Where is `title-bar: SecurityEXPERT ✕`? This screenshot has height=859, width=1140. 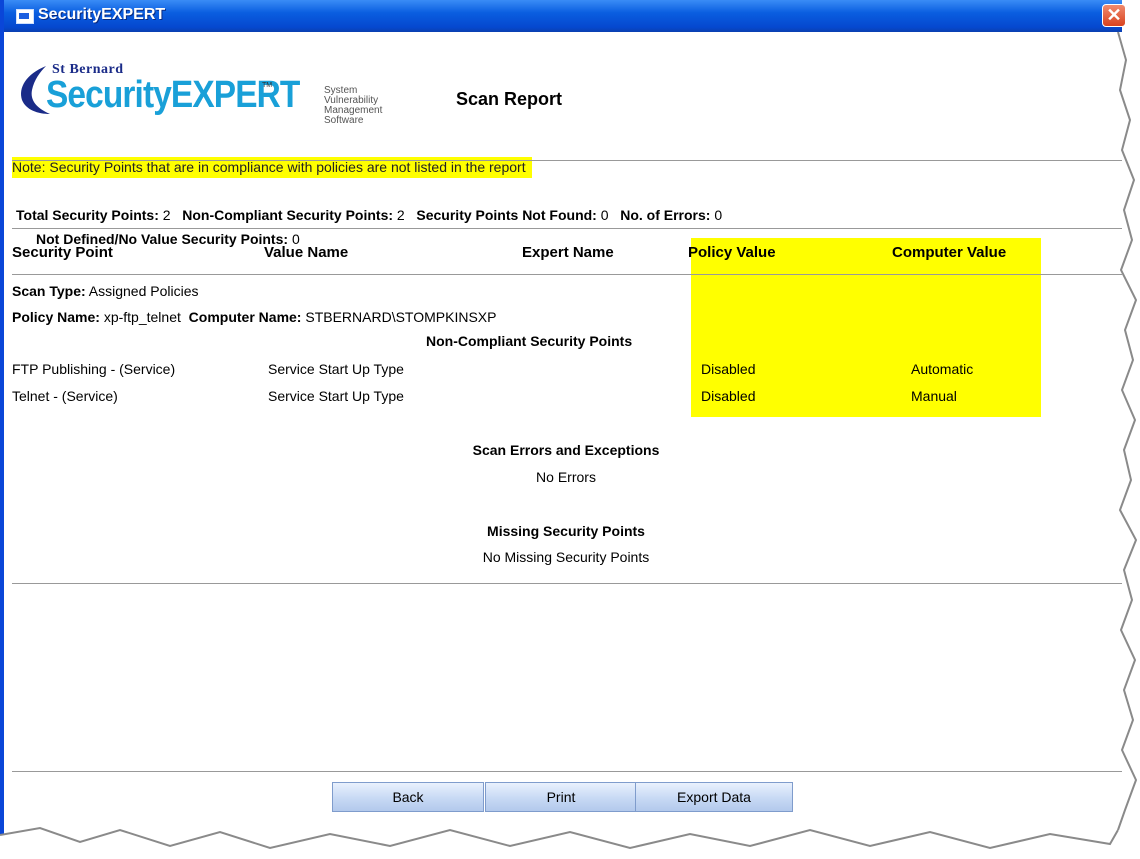
title-bar: SecurityEXPERT ✕ is located at coordinates (565, 16).